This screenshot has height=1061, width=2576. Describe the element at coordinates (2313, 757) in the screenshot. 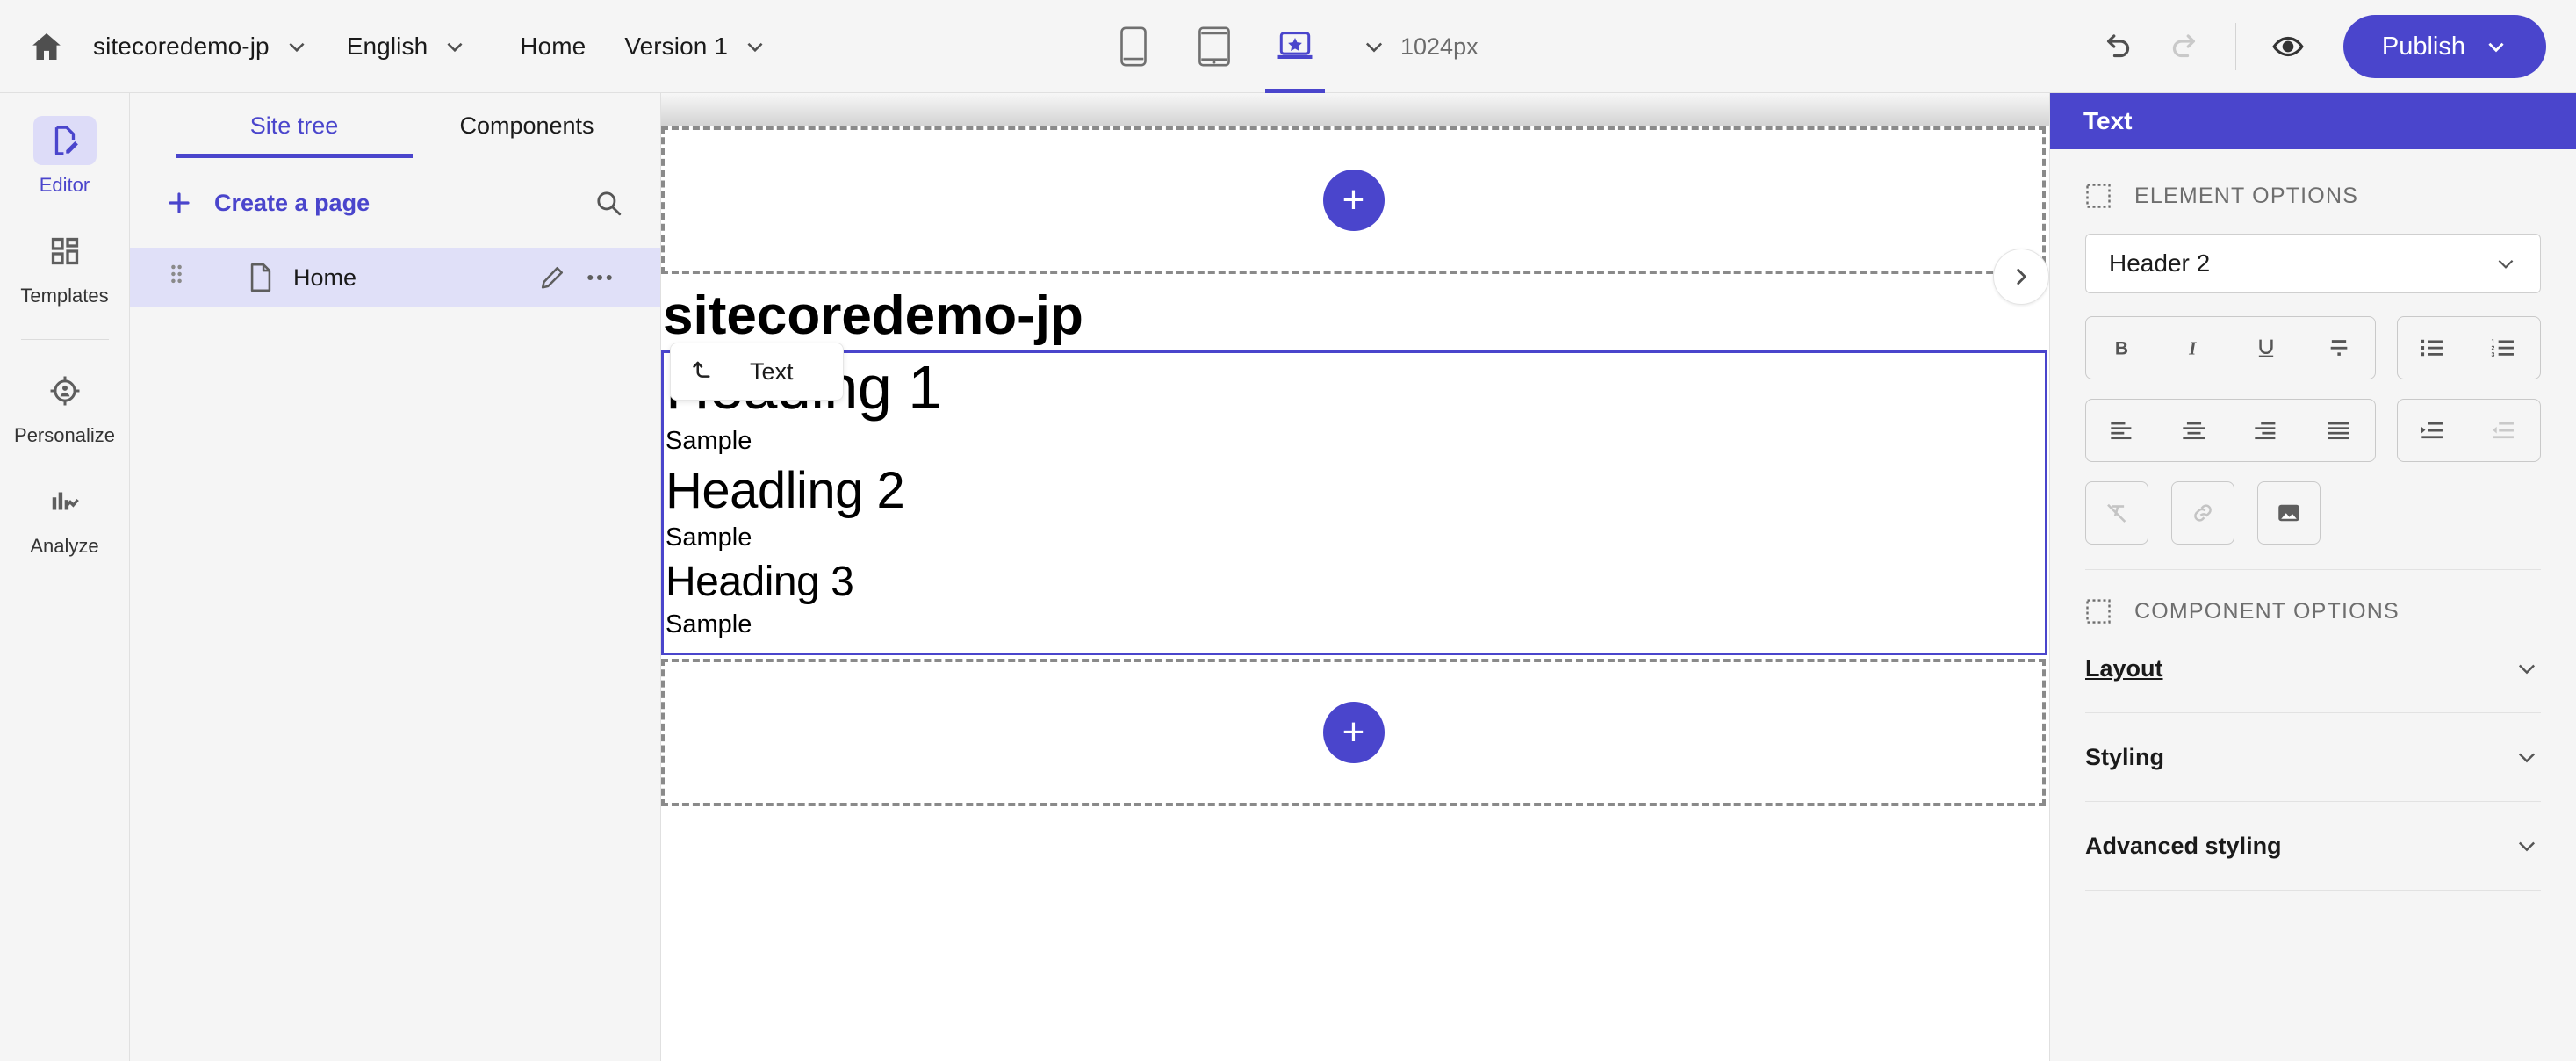

I see `accordion-styling: Styling` at that location.